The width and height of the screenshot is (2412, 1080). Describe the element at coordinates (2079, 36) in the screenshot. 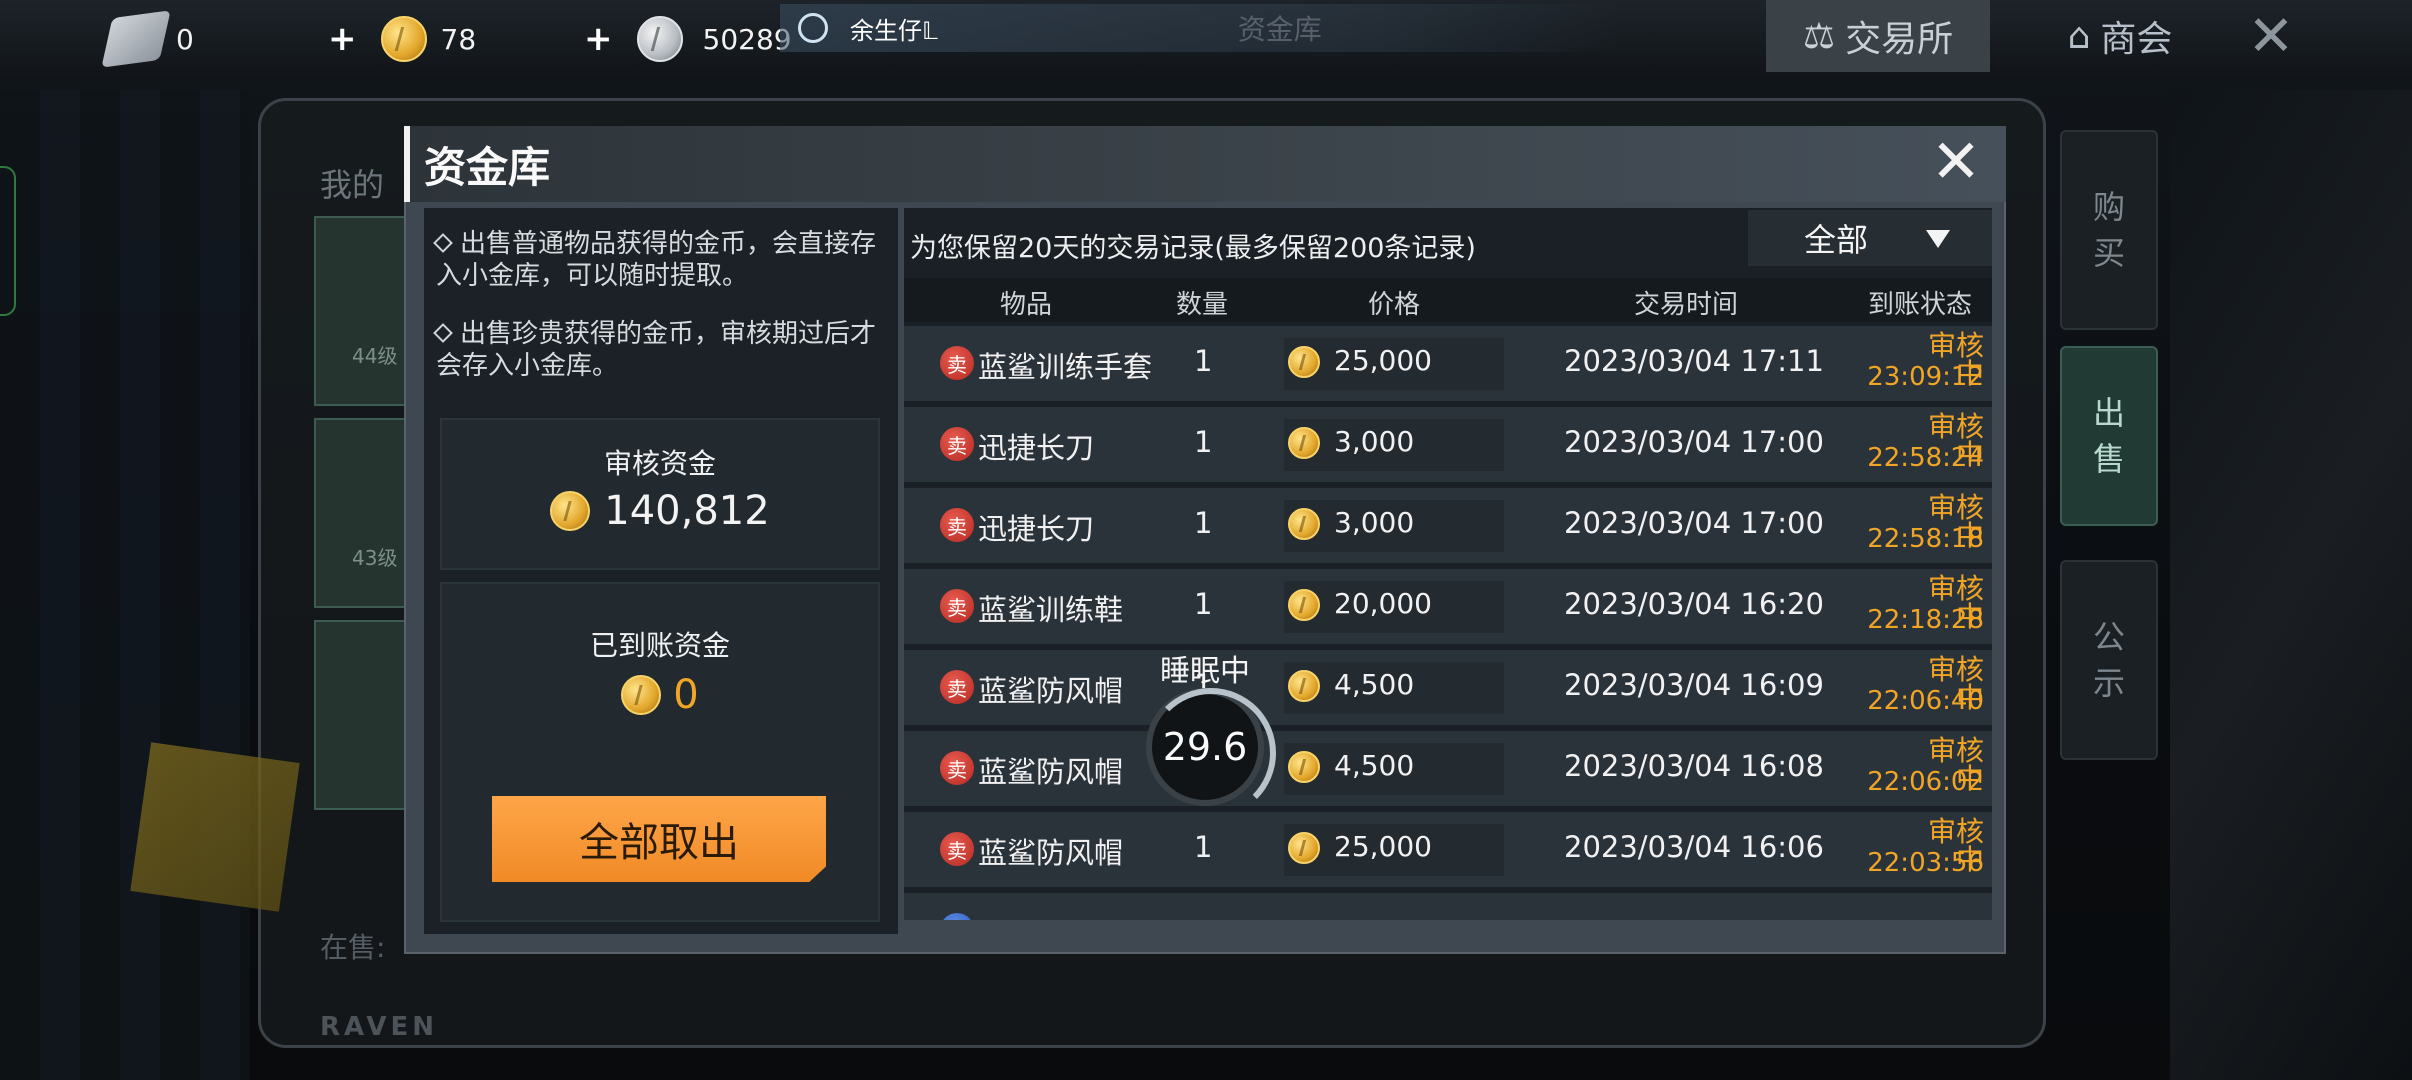

I see `house-icon: ⌂` at that location.